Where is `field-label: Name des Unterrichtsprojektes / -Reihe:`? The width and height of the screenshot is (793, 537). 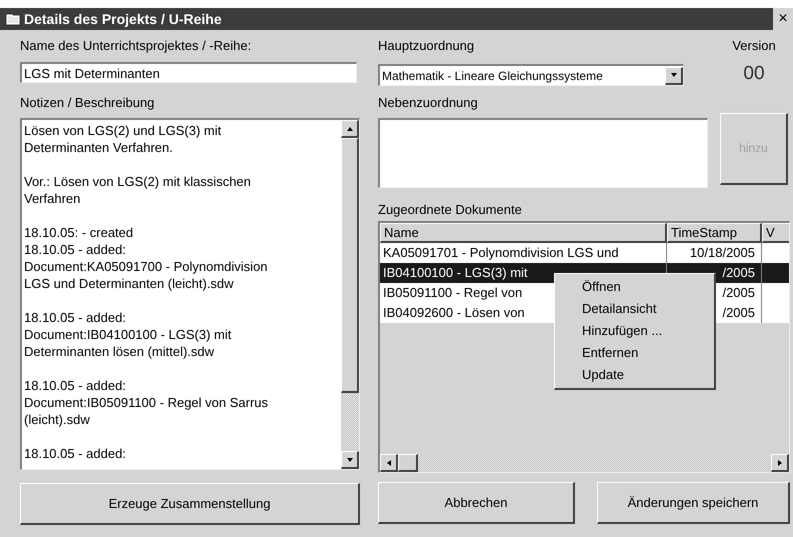 field-label: Name des Unterrichtsprojektes / -Reihe: is located at coordinates (136, 46).